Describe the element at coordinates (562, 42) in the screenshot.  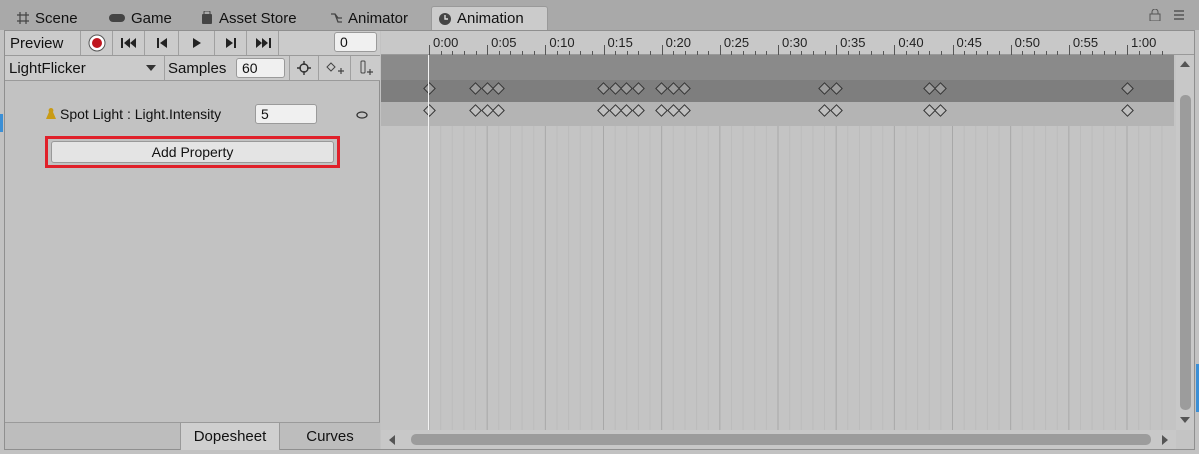
I see `ruler-label: 0:10` at that location.